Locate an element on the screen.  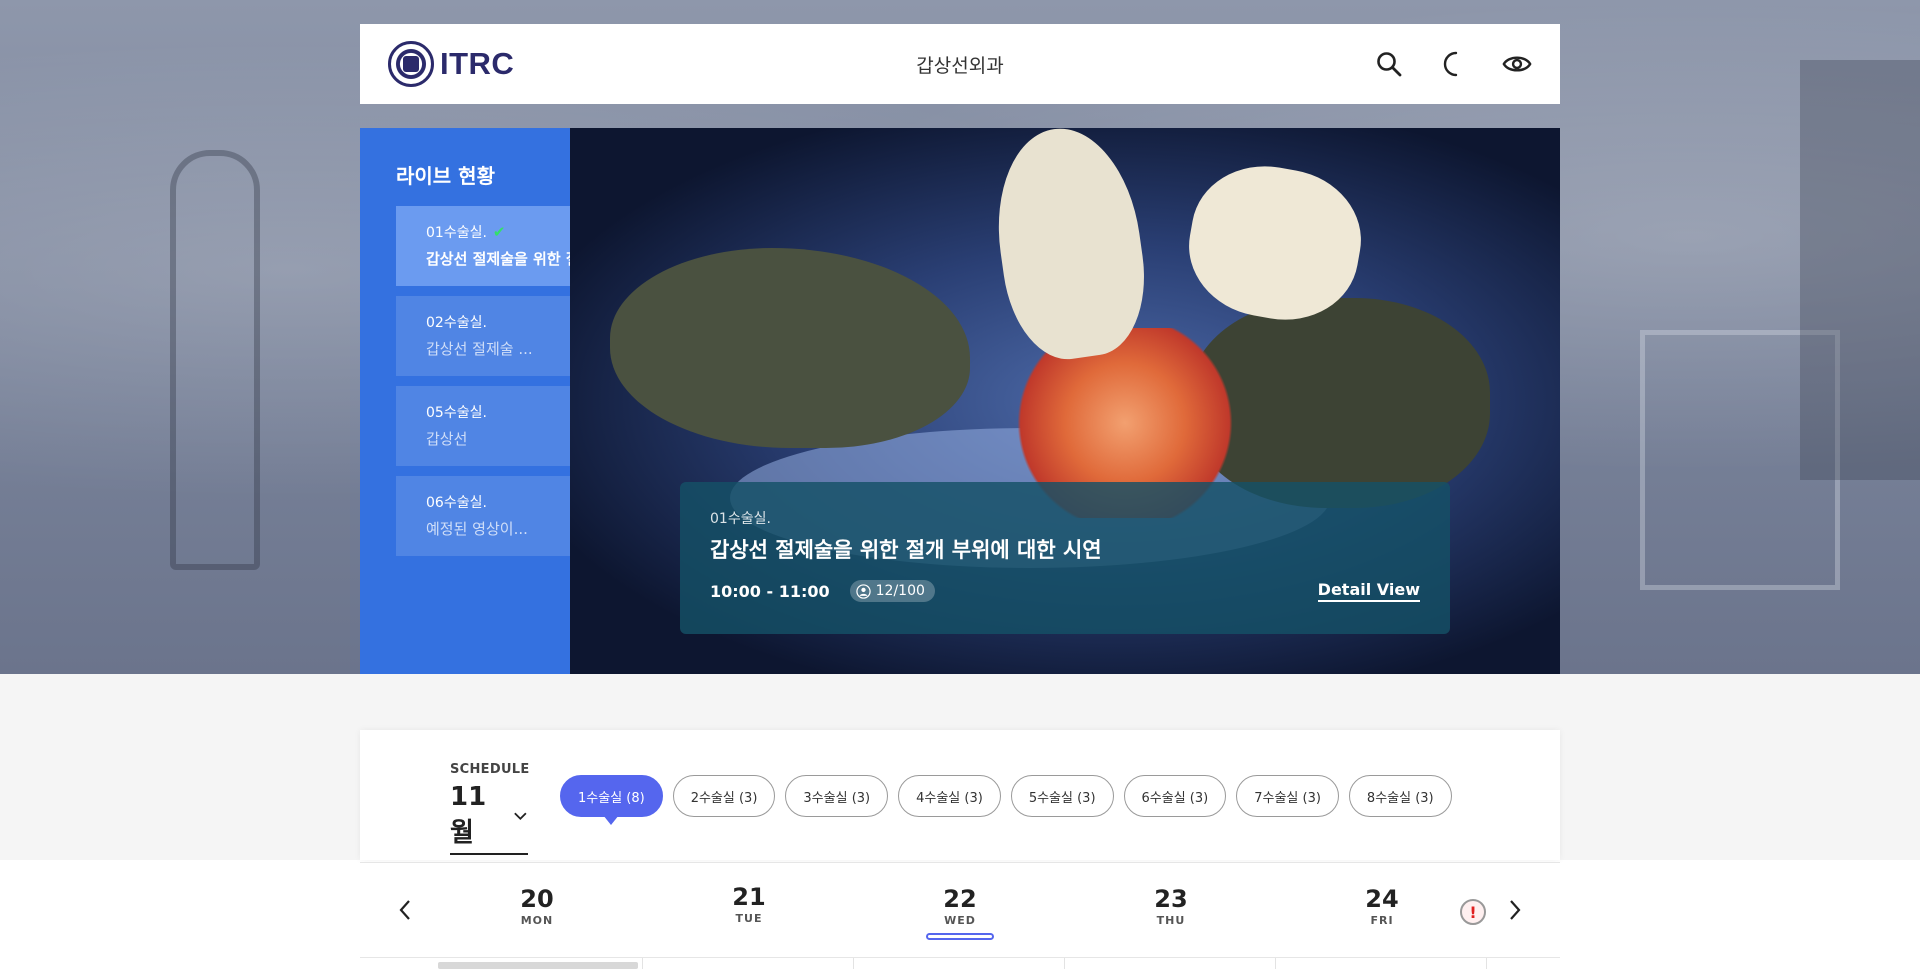
day-number: 20 is located at coordinates (537, 899).